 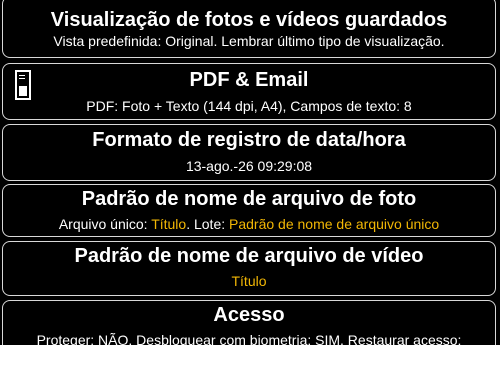 What do you see at coordinates (249, 256) in the screenshot?
I see `setting-title: Padrão de nome de arquivo de vídeo` at bounding box center [249, 256].